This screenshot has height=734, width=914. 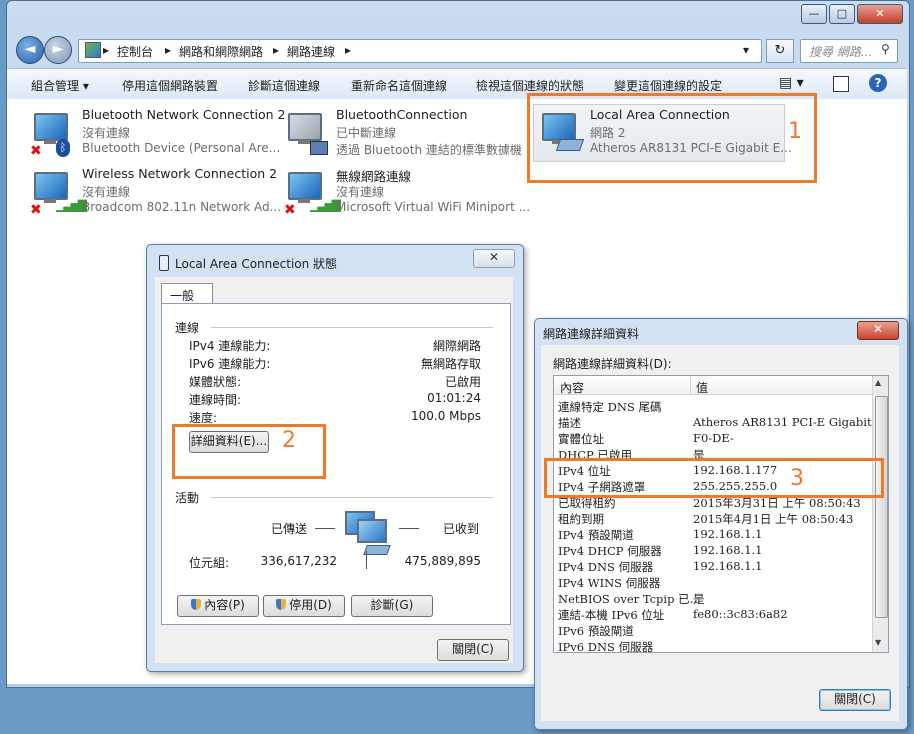 What do you see at coordinates (728, 550) in the screenshot?
I see `detail-value: 192.168.1.1` at bounding box center [728, 550].